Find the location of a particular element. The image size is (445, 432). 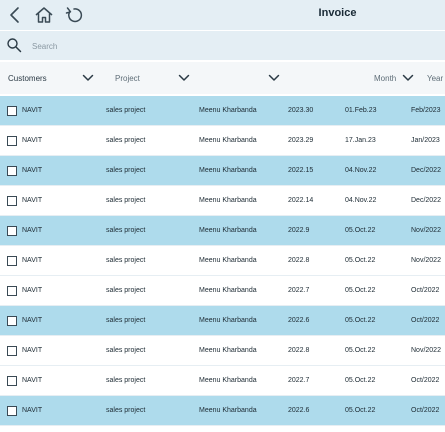

invoice-date-cell: 01.Feb.23 is located at coordinates (361, 110).